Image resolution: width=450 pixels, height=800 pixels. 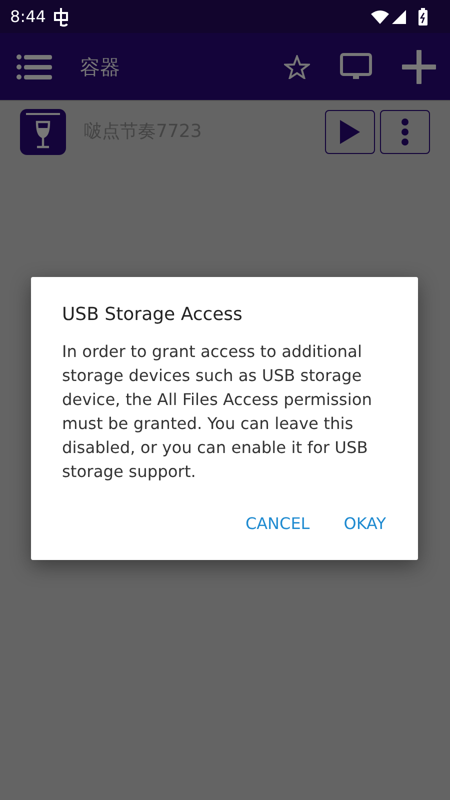 I want to click on play-button, so click(x=350, y=132).